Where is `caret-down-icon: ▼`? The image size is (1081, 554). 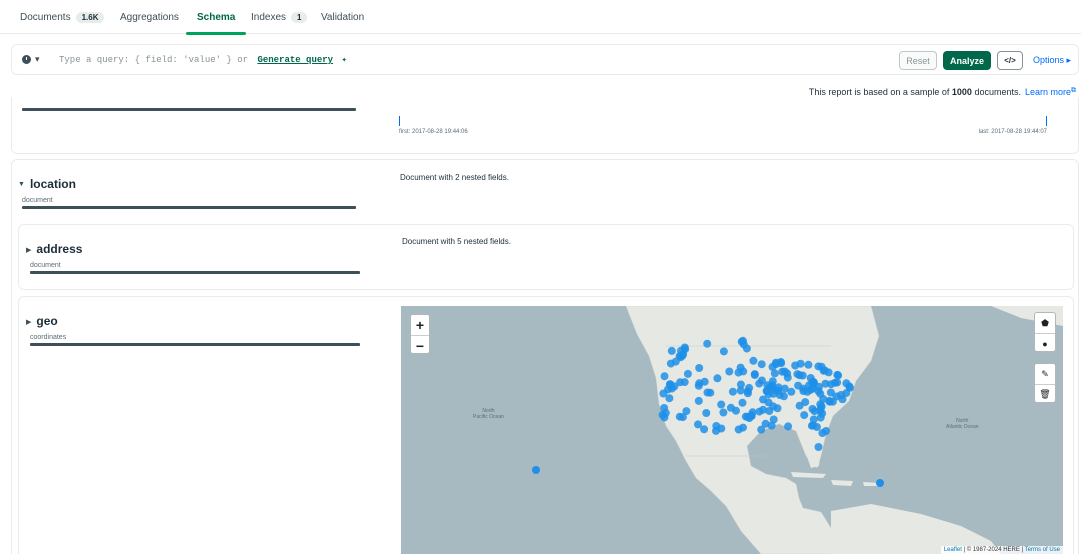
caret-down-icon: ▼ is located at coordinates (21, 185).